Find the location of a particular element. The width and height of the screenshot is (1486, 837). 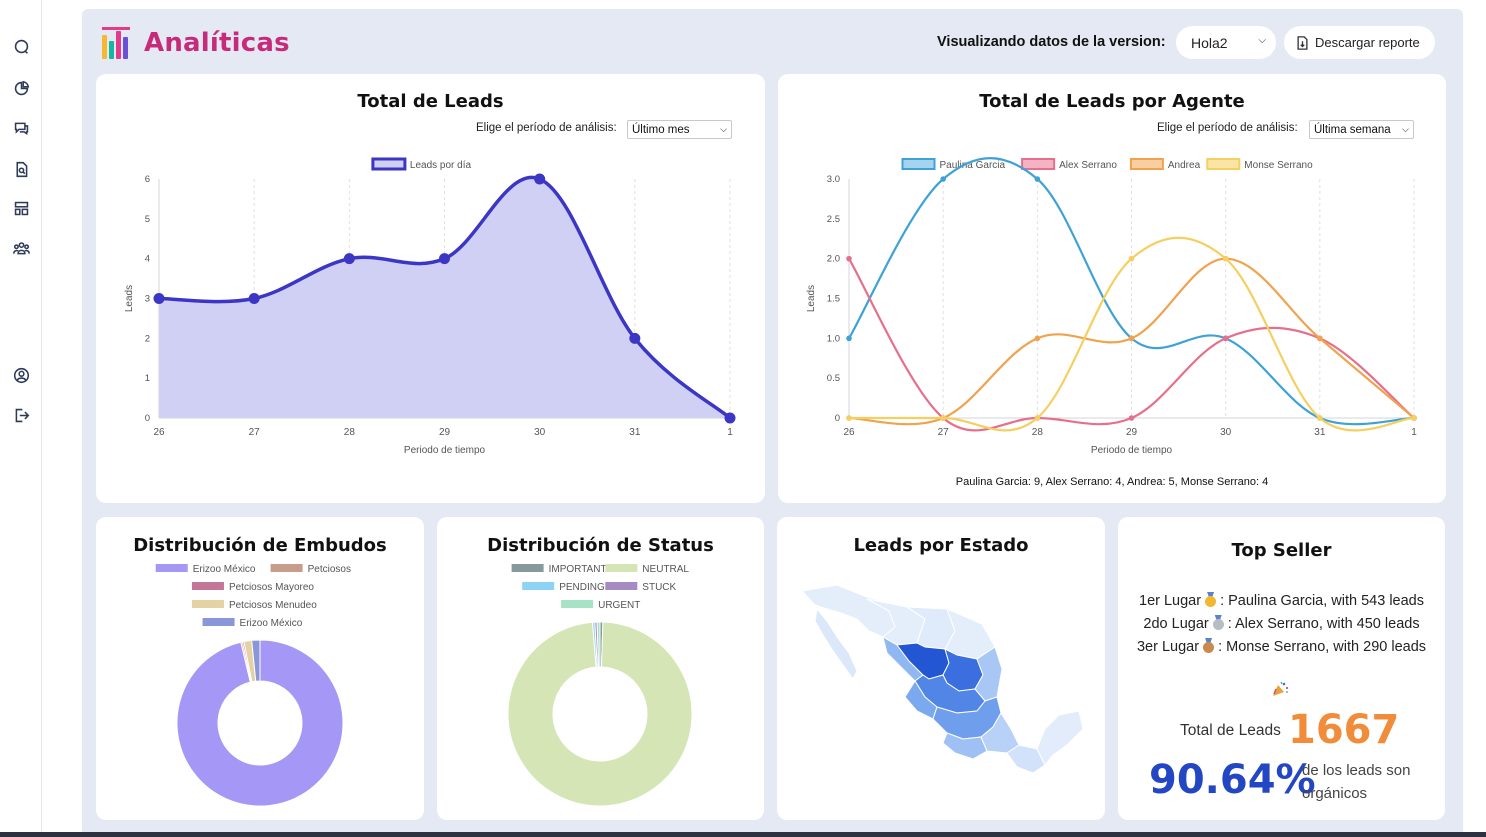

top-seller-second: 2do Lugar: Alex Serrano, with 450 leads is located at coordinates (1281, 623).